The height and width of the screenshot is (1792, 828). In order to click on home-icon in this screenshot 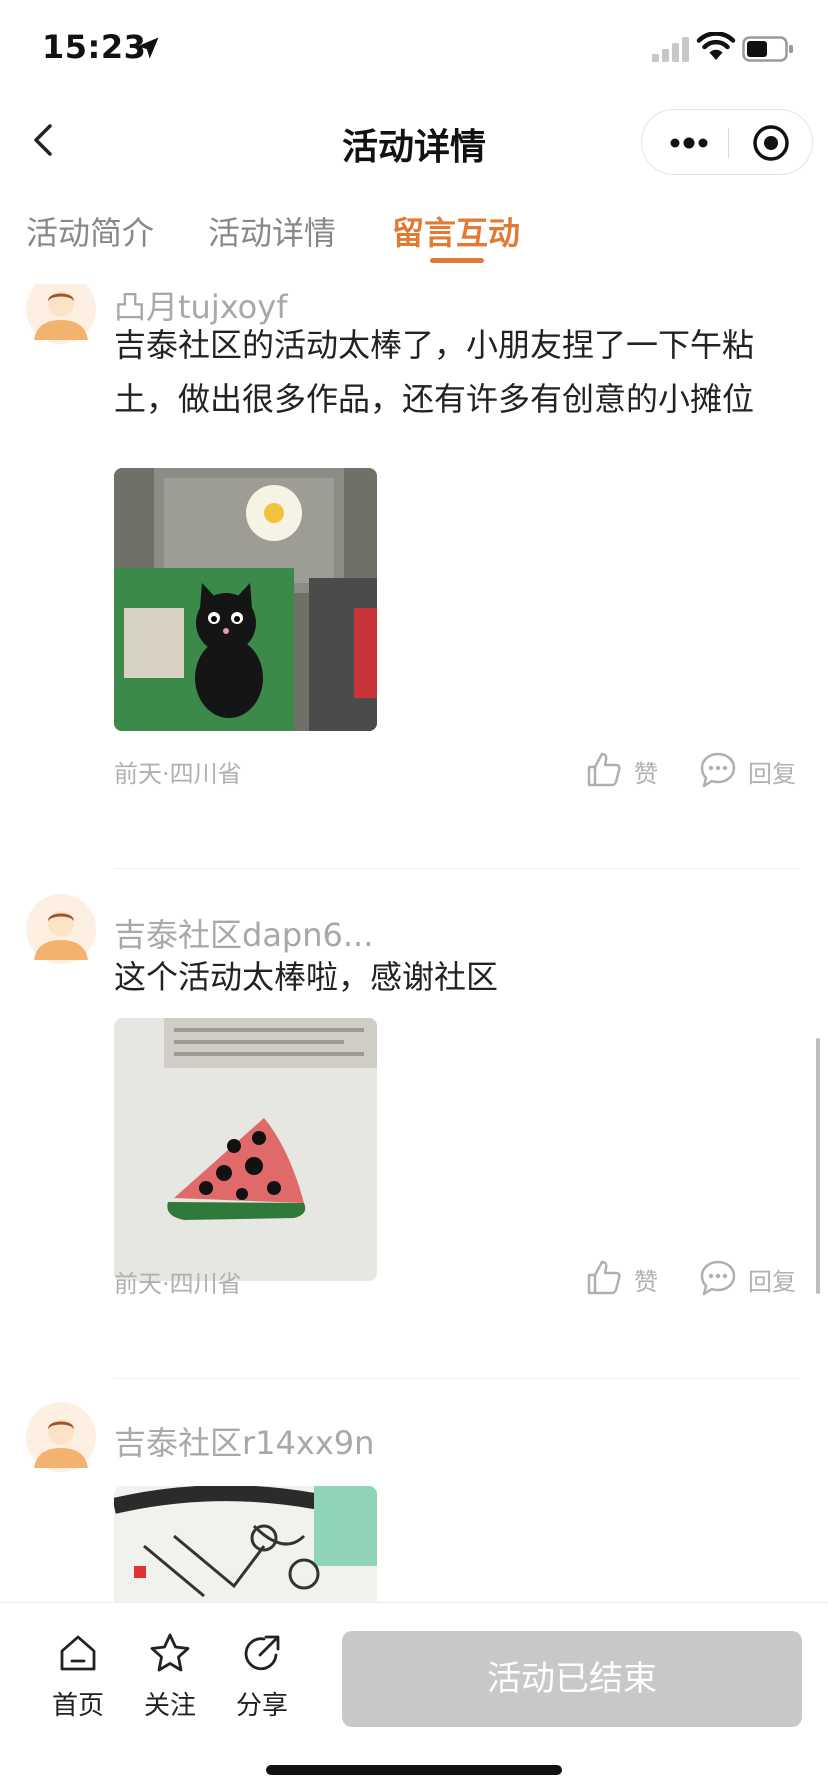, I will do `click(78, 1653)`.